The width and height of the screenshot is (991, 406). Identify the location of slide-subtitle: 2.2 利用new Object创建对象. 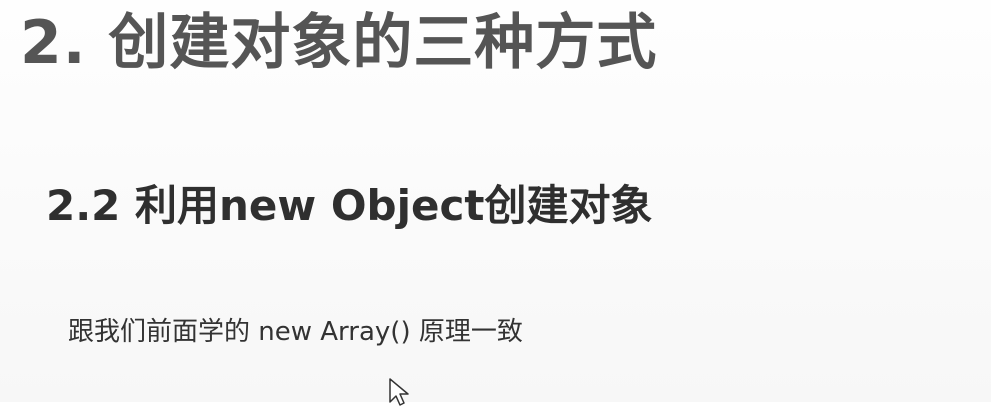
(349, 205).